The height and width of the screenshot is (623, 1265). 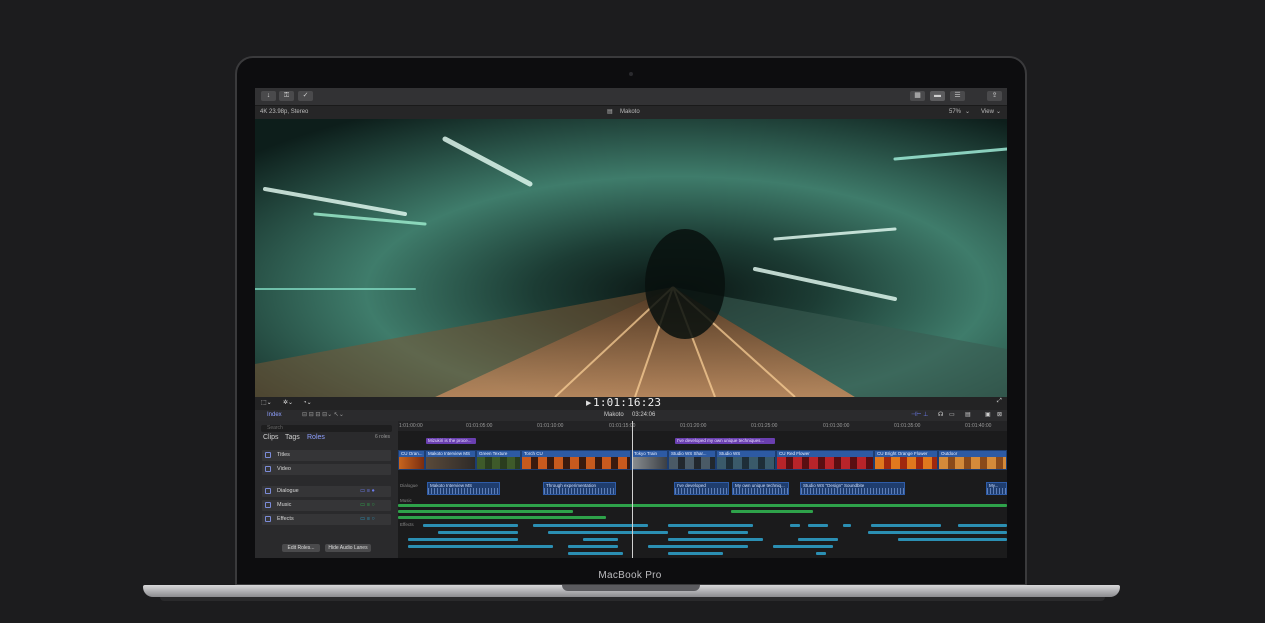 What do you see at coordinates (987, 112) in the screenshot?
I see `view-menu: View` at bounding box center [987, 112].